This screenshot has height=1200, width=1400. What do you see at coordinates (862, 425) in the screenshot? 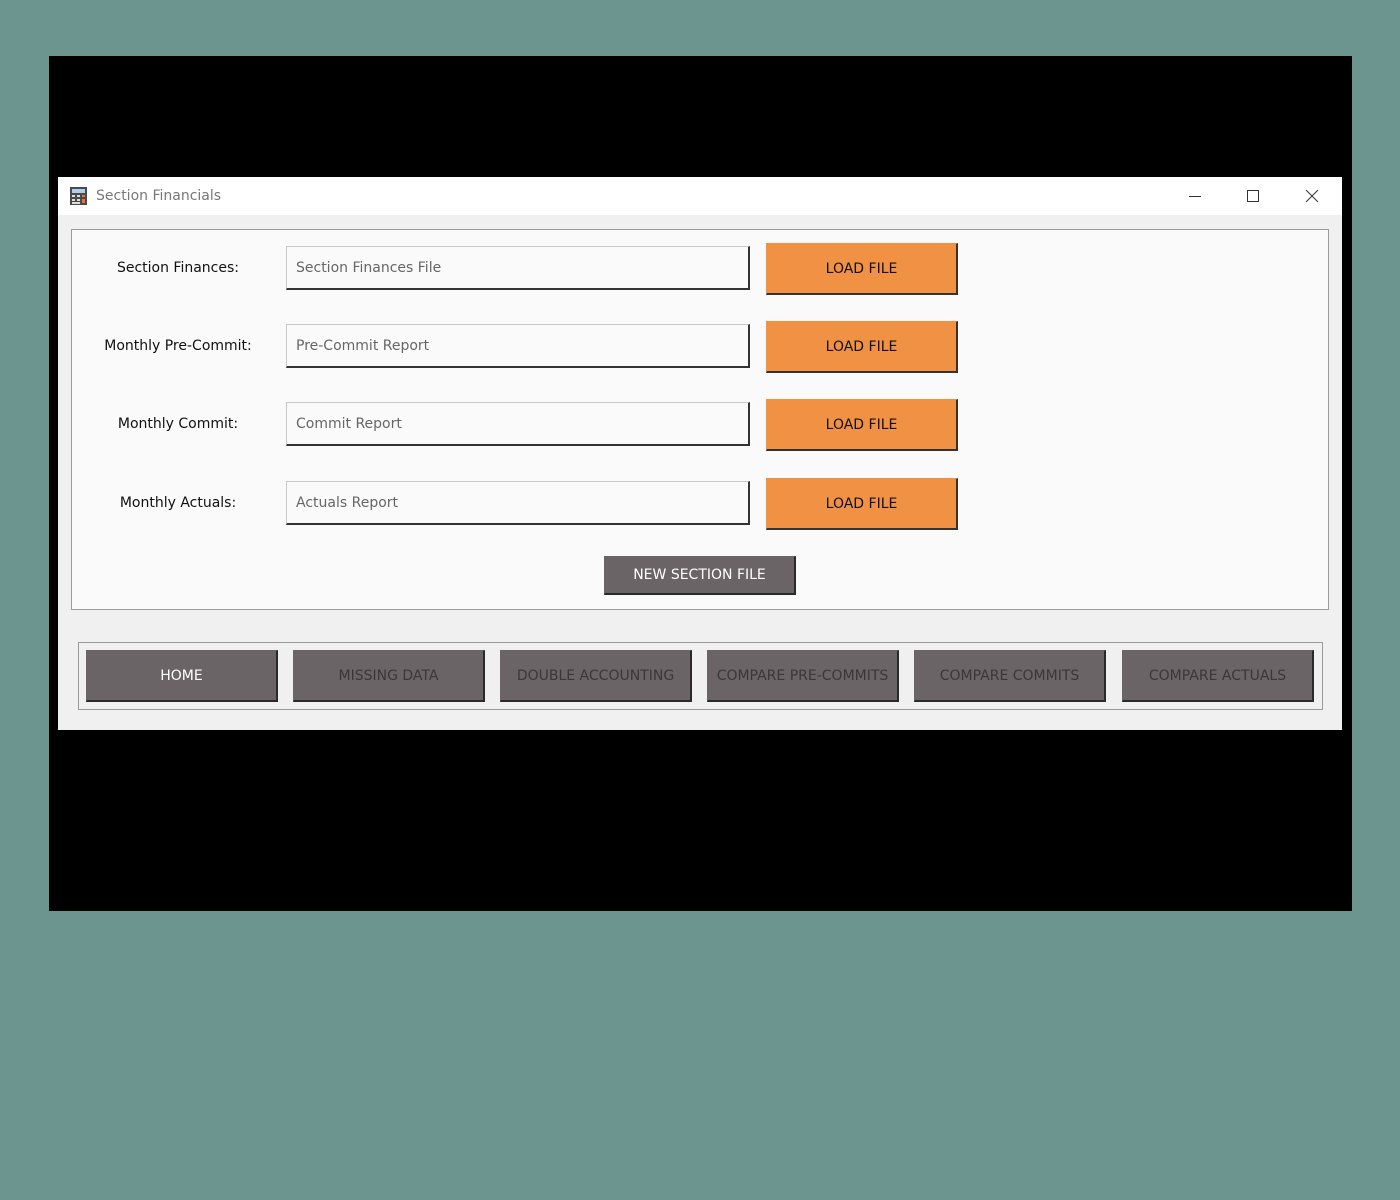
I see `load-commit-button: LOAD FILE` at bounding box center [862, 425].